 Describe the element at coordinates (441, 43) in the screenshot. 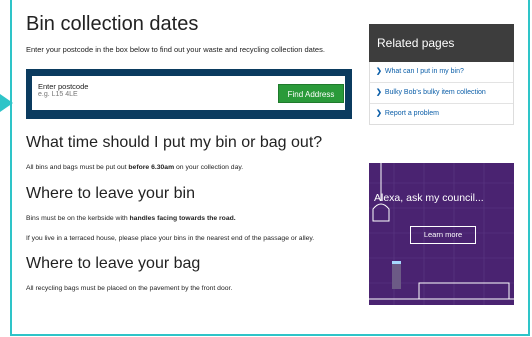

I see `related-pages-title: Related pages` at that location.